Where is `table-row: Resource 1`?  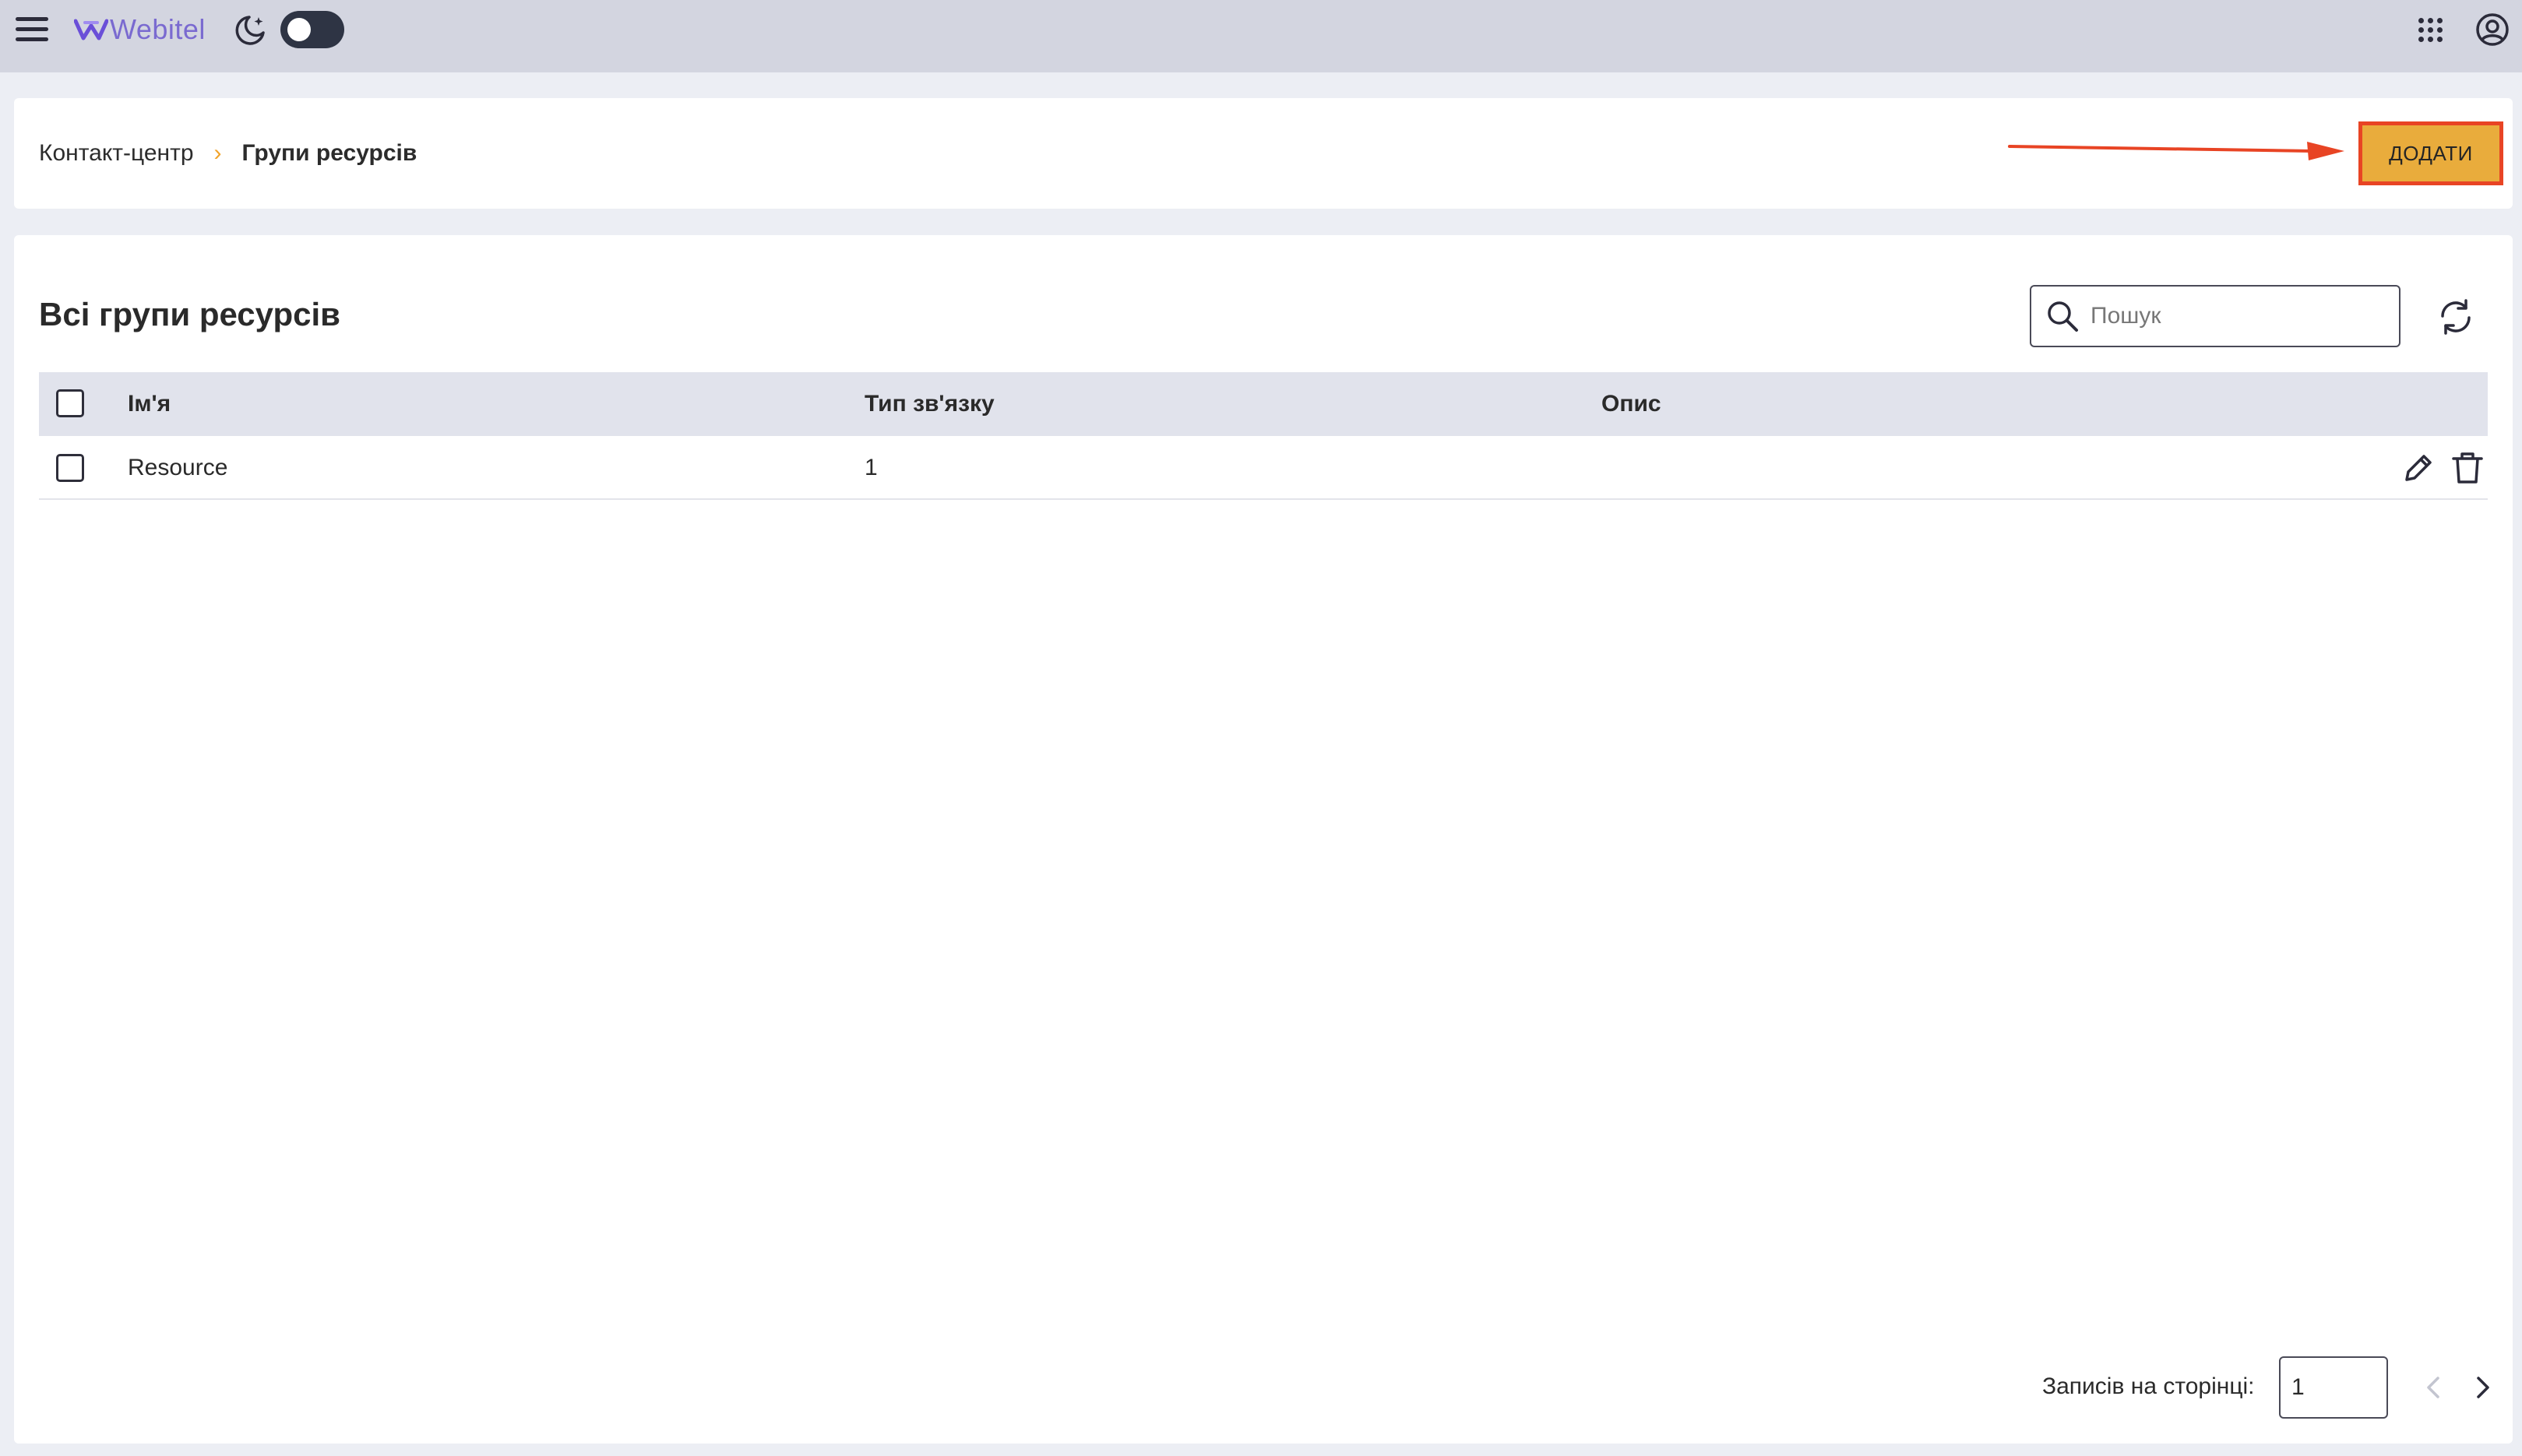 table-row: Resource 1 is located at coordinates (1263, 468).